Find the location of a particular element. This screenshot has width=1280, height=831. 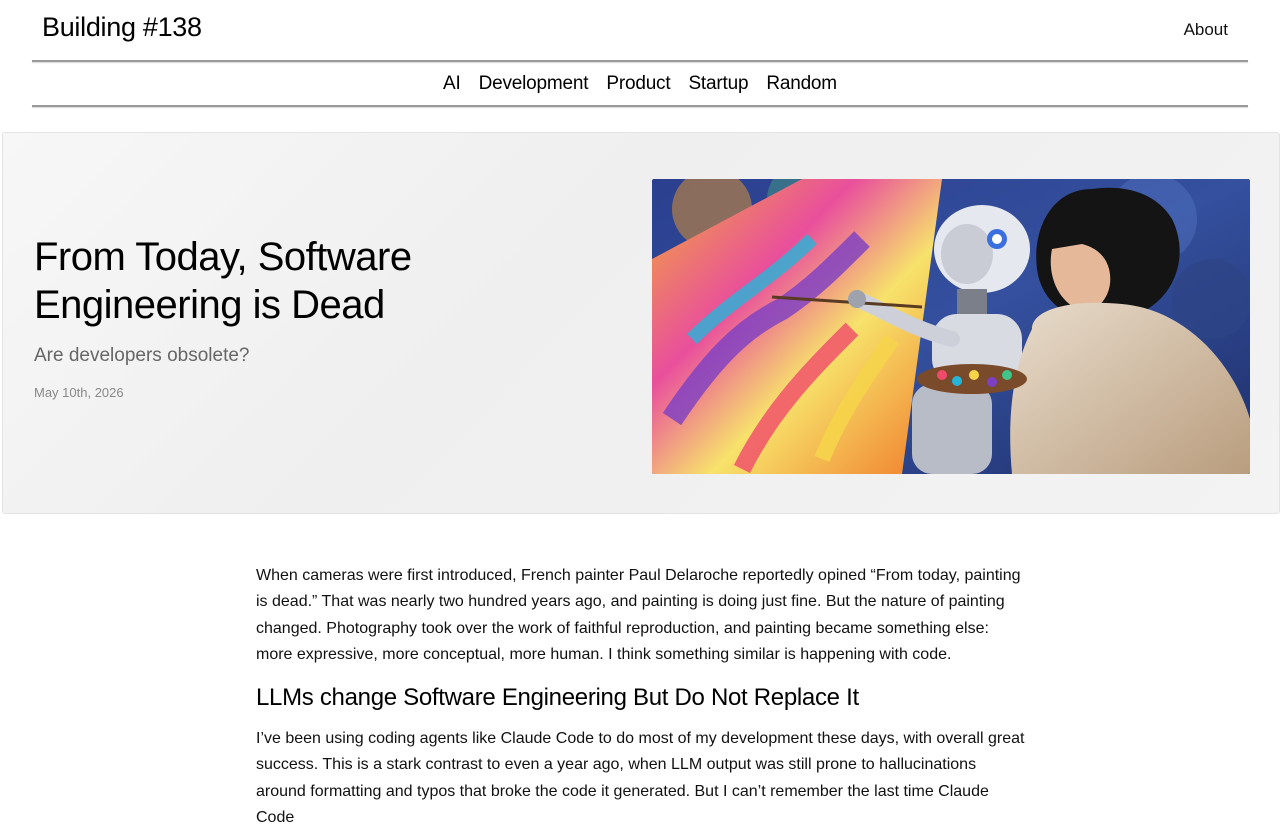

category-link-startup: Startup is located at coordinates (718, 84).